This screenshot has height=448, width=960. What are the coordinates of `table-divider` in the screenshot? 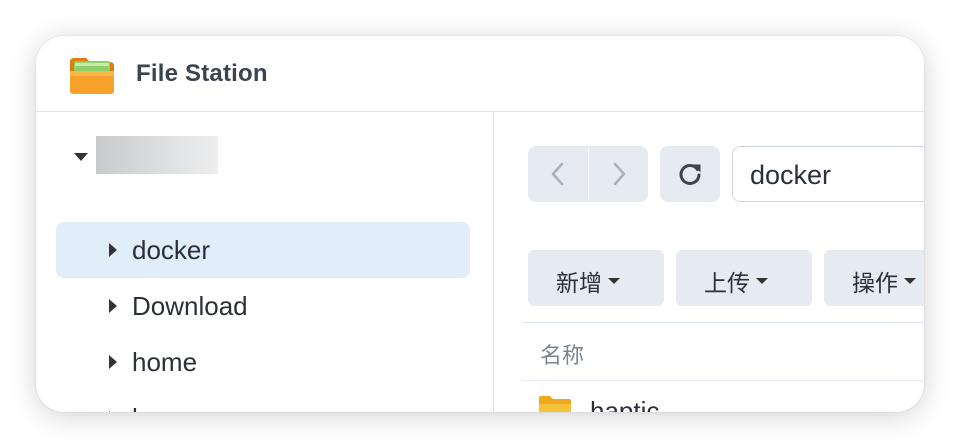 It's located at (723, 322).